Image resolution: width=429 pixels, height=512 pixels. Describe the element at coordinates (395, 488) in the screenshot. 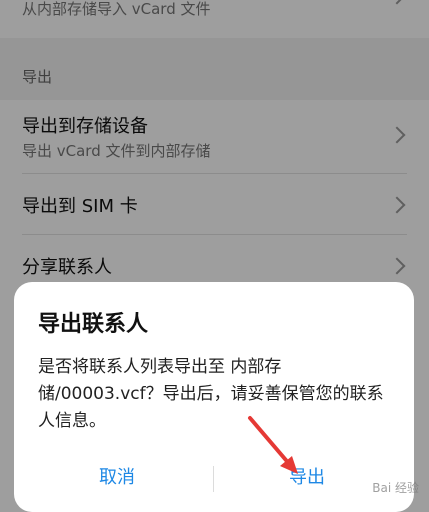

I see `watermark-logo: Bai 经验` at that location.